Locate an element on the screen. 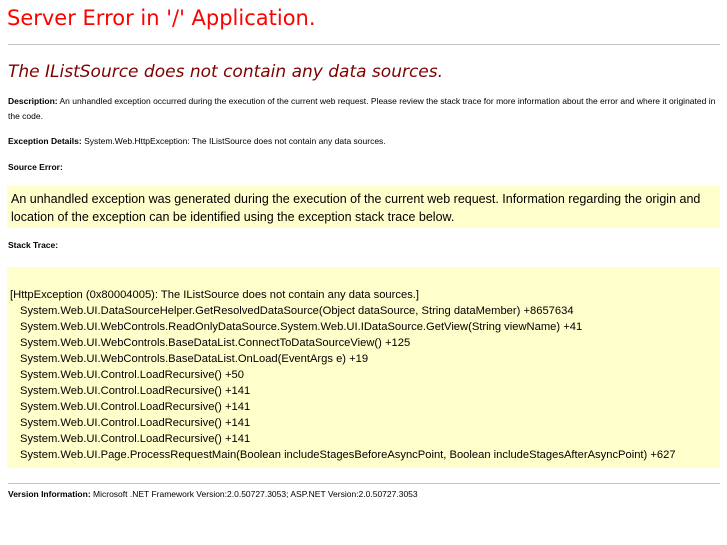  description-label: Description: is located at coordinates (33, 101).